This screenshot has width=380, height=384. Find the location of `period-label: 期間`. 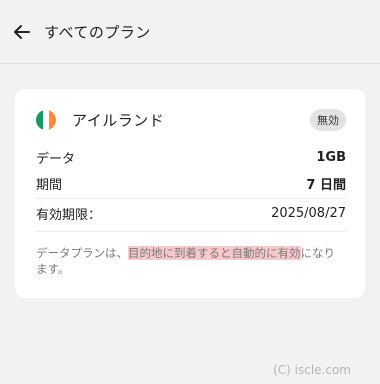

period-label: 期間 is located at coordinates (49, 185).